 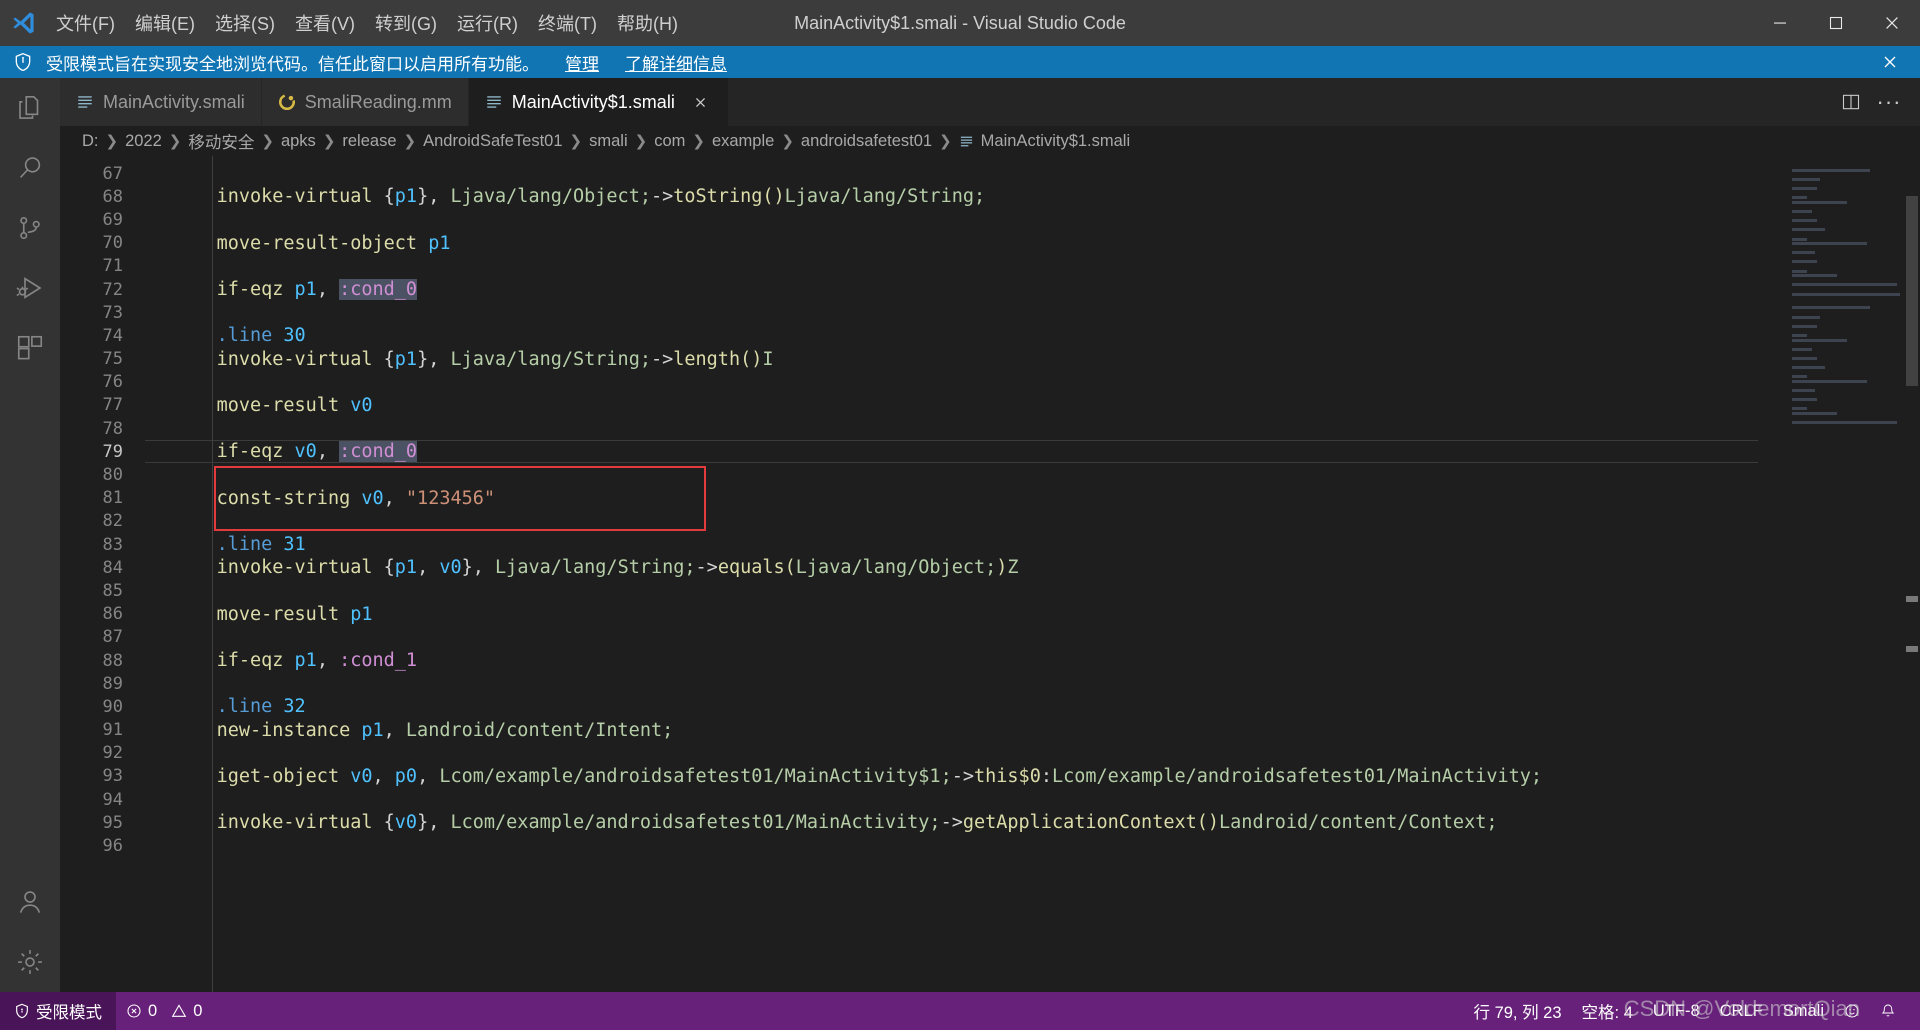 What do you see at coordinates (112, 428) in the screenshot?
I see `line-number: 78` at bounding box center [112, 428].